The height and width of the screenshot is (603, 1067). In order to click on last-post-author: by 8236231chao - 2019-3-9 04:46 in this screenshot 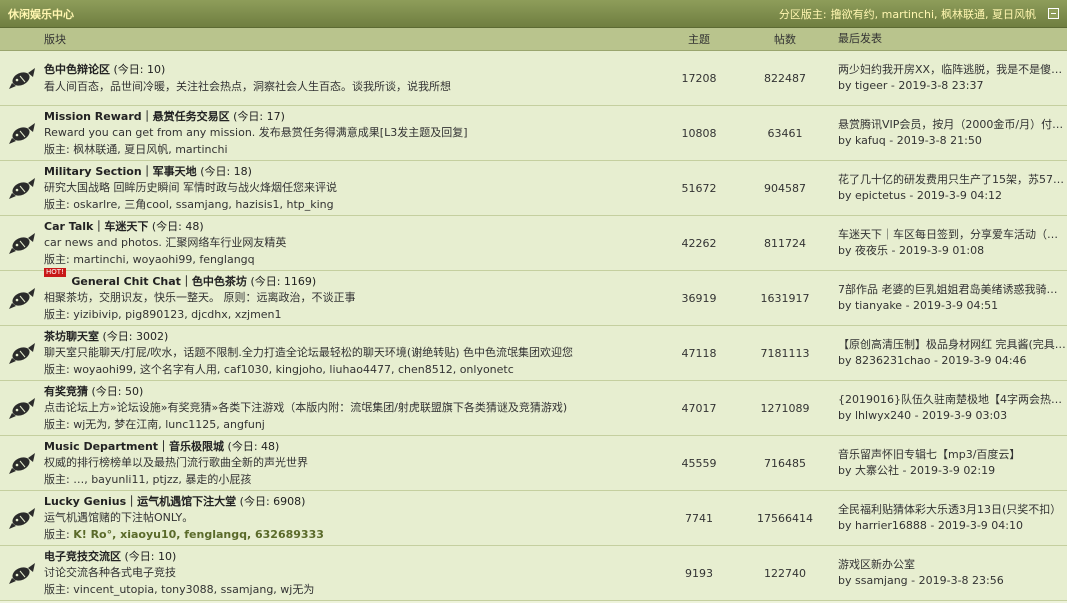, I will do `click(932, 360)`.